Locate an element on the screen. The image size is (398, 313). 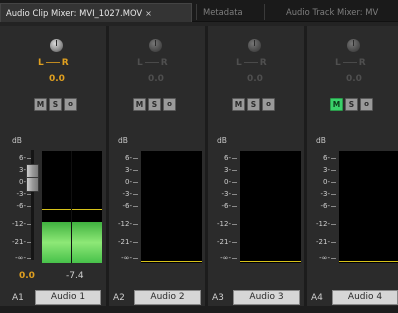
track-id: A3 is located at coordinates (218, 298).